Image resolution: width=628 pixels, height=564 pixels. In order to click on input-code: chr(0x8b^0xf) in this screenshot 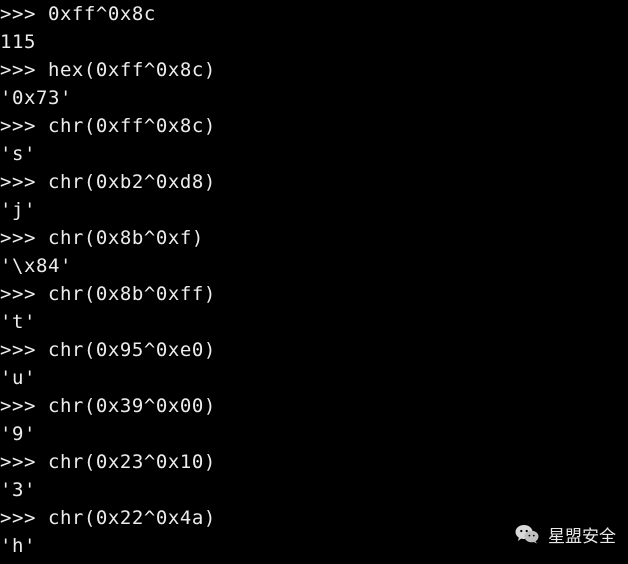, I will do `click(119, 238)`.